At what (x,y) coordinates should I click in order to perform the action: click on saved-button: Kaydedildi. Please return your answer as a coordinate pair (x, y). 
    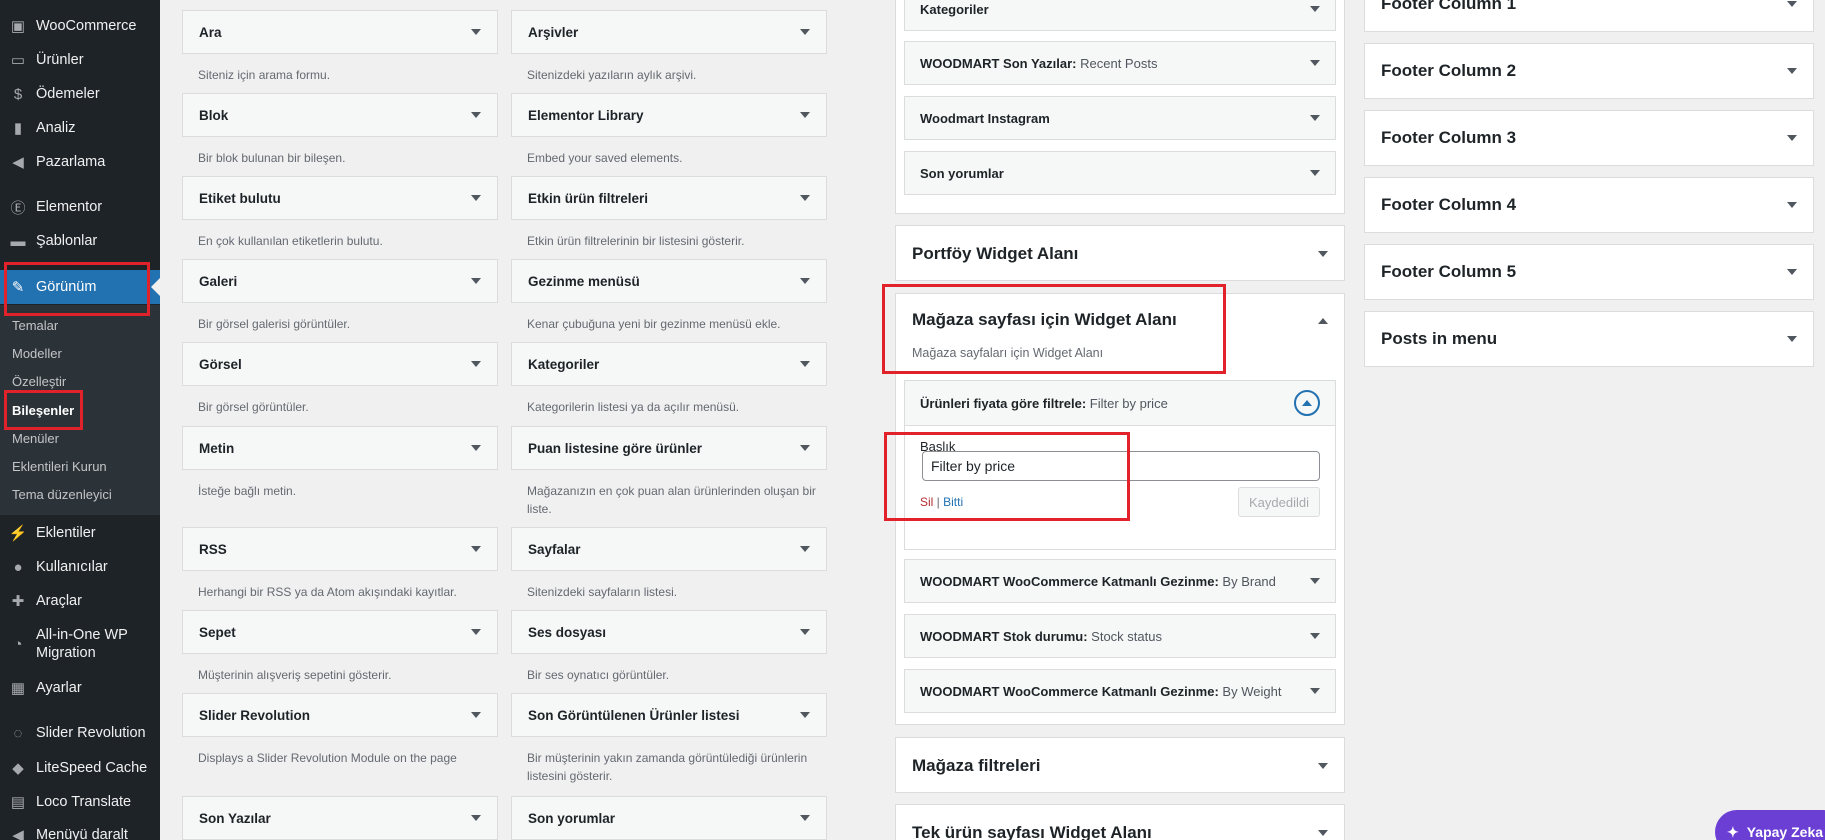
    Looking at the image, I should click on (1279, 502).